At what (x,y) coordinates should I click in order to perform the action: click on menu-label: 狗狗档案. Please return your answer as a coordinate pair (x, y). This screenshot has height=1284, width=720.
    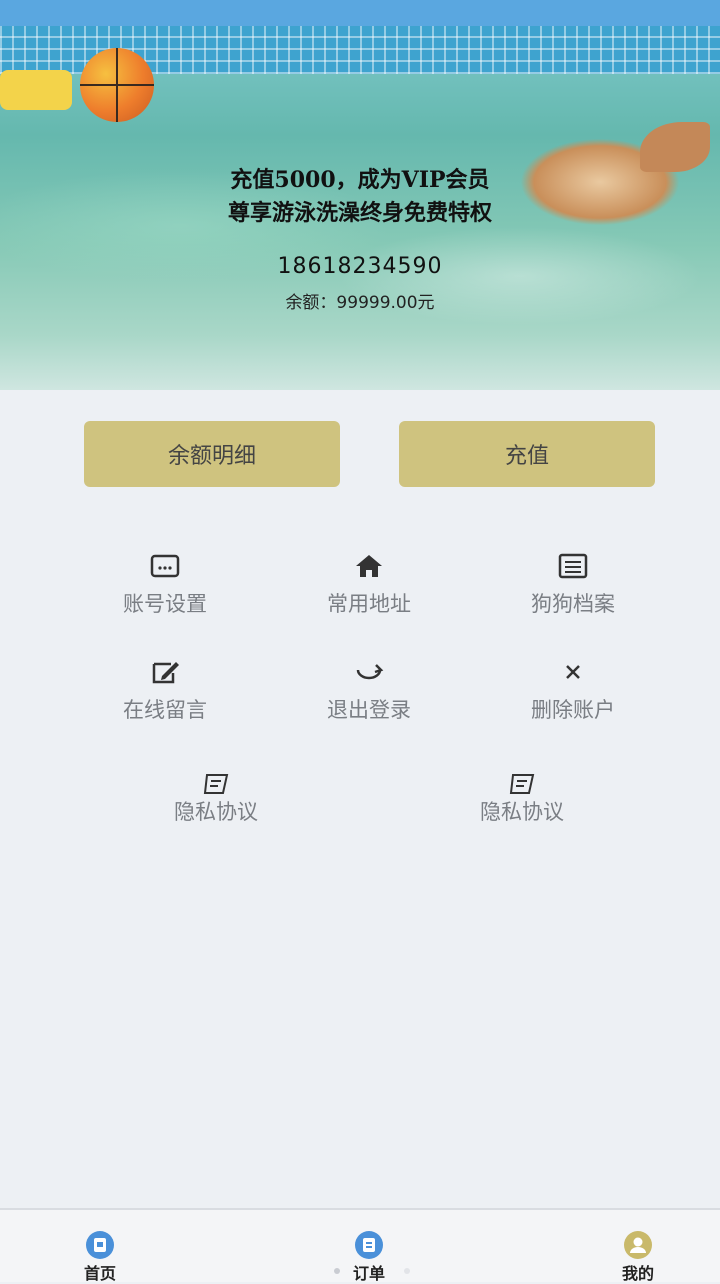
    Looking at the image, I should click on (573, 604).